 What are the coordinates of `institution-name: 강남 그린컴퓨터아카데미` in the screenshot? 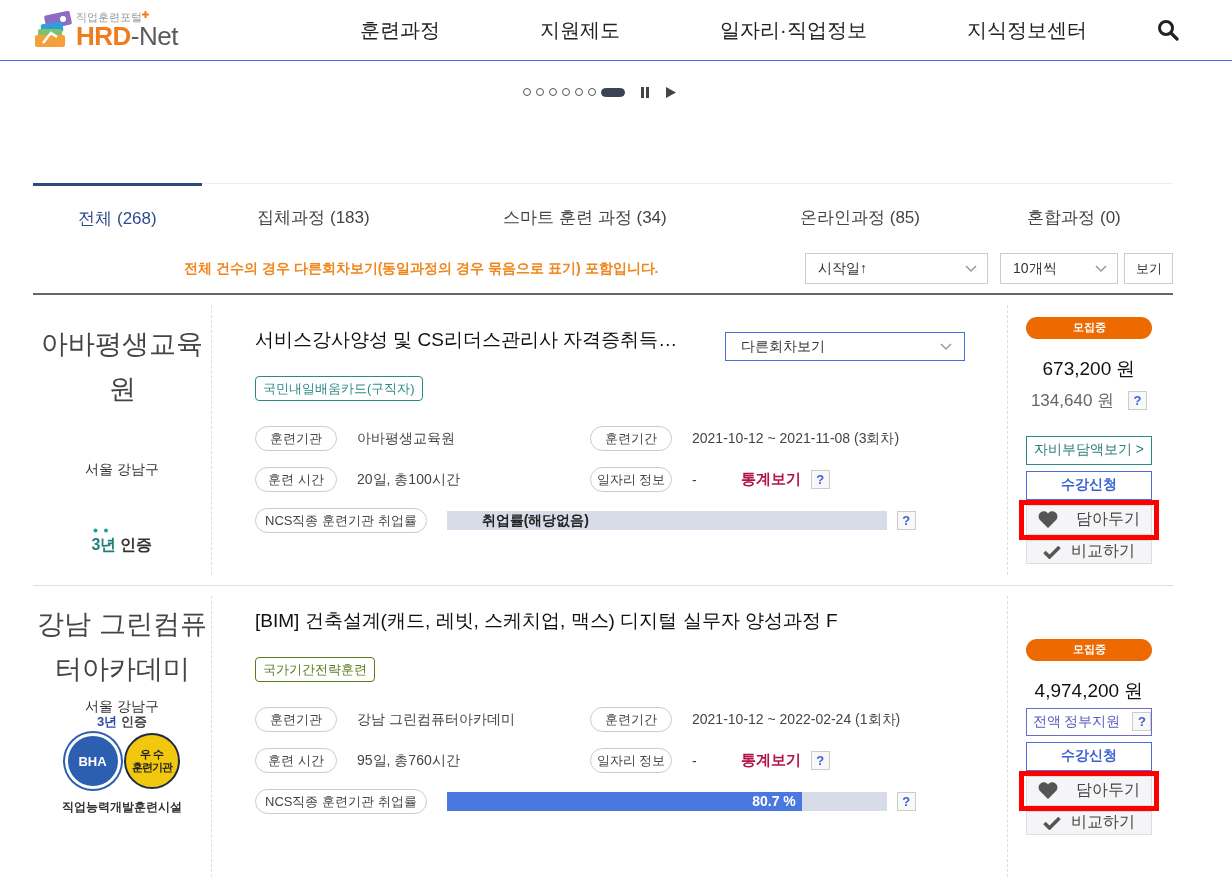 It's located at (122, 647).